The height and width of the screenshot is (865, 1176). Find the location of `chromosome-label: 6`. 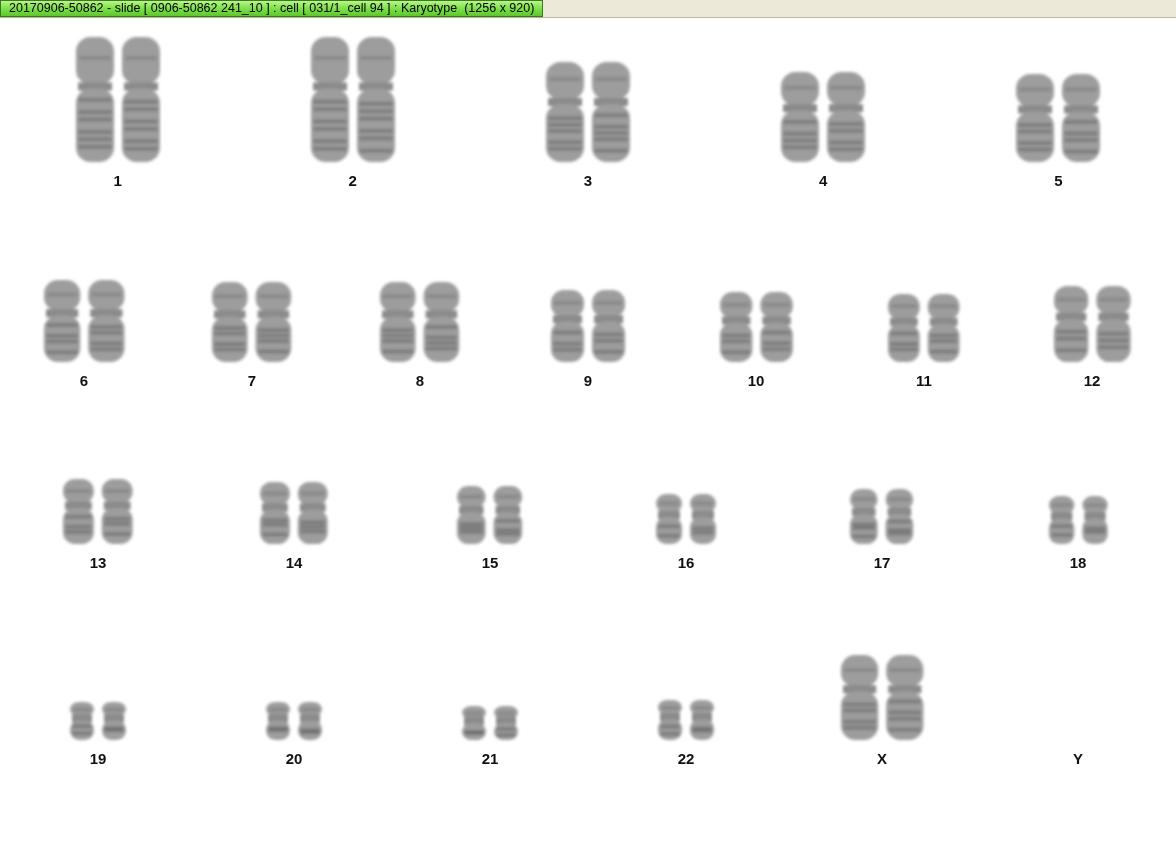

chromosome-label: 6 is located at coordinates (84, 381).